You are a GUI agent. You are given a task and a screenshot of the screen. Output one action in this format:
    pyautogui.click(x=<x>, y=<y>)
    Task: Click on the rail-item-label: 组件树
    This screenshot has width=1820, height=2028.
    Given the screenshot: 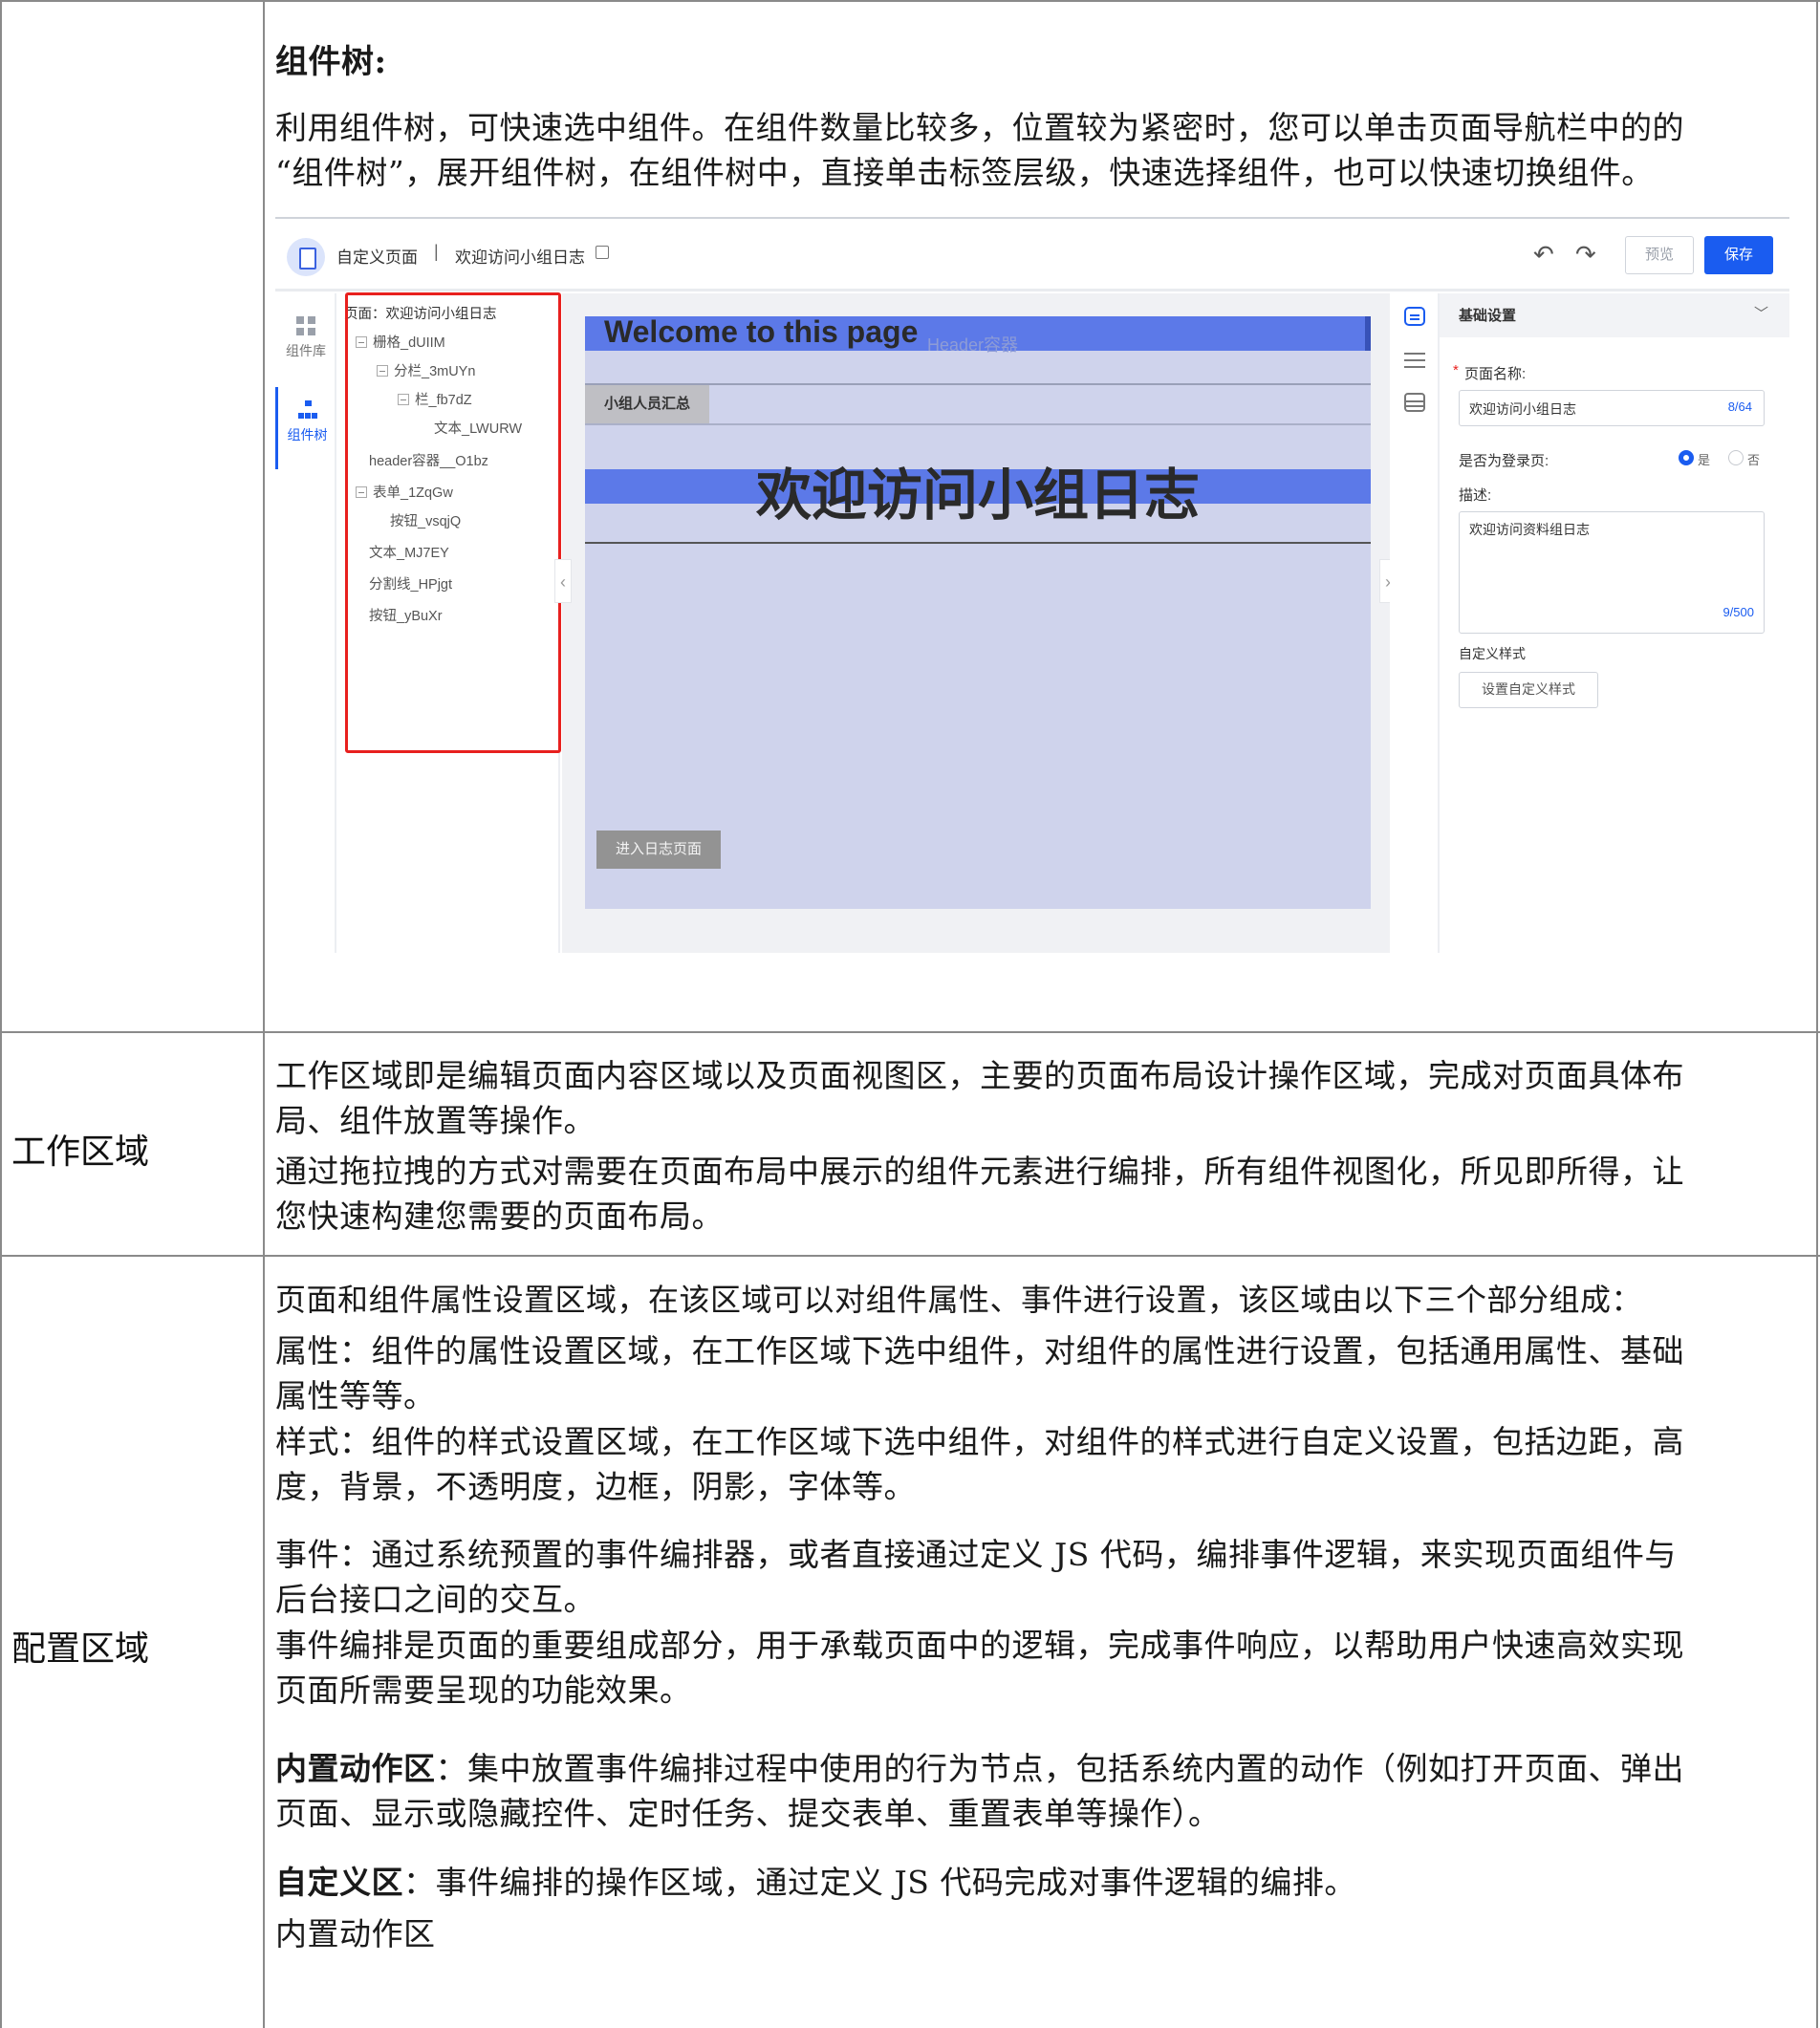 What is the action you would take?
    pyautogui.click(x=308, y=434)
    